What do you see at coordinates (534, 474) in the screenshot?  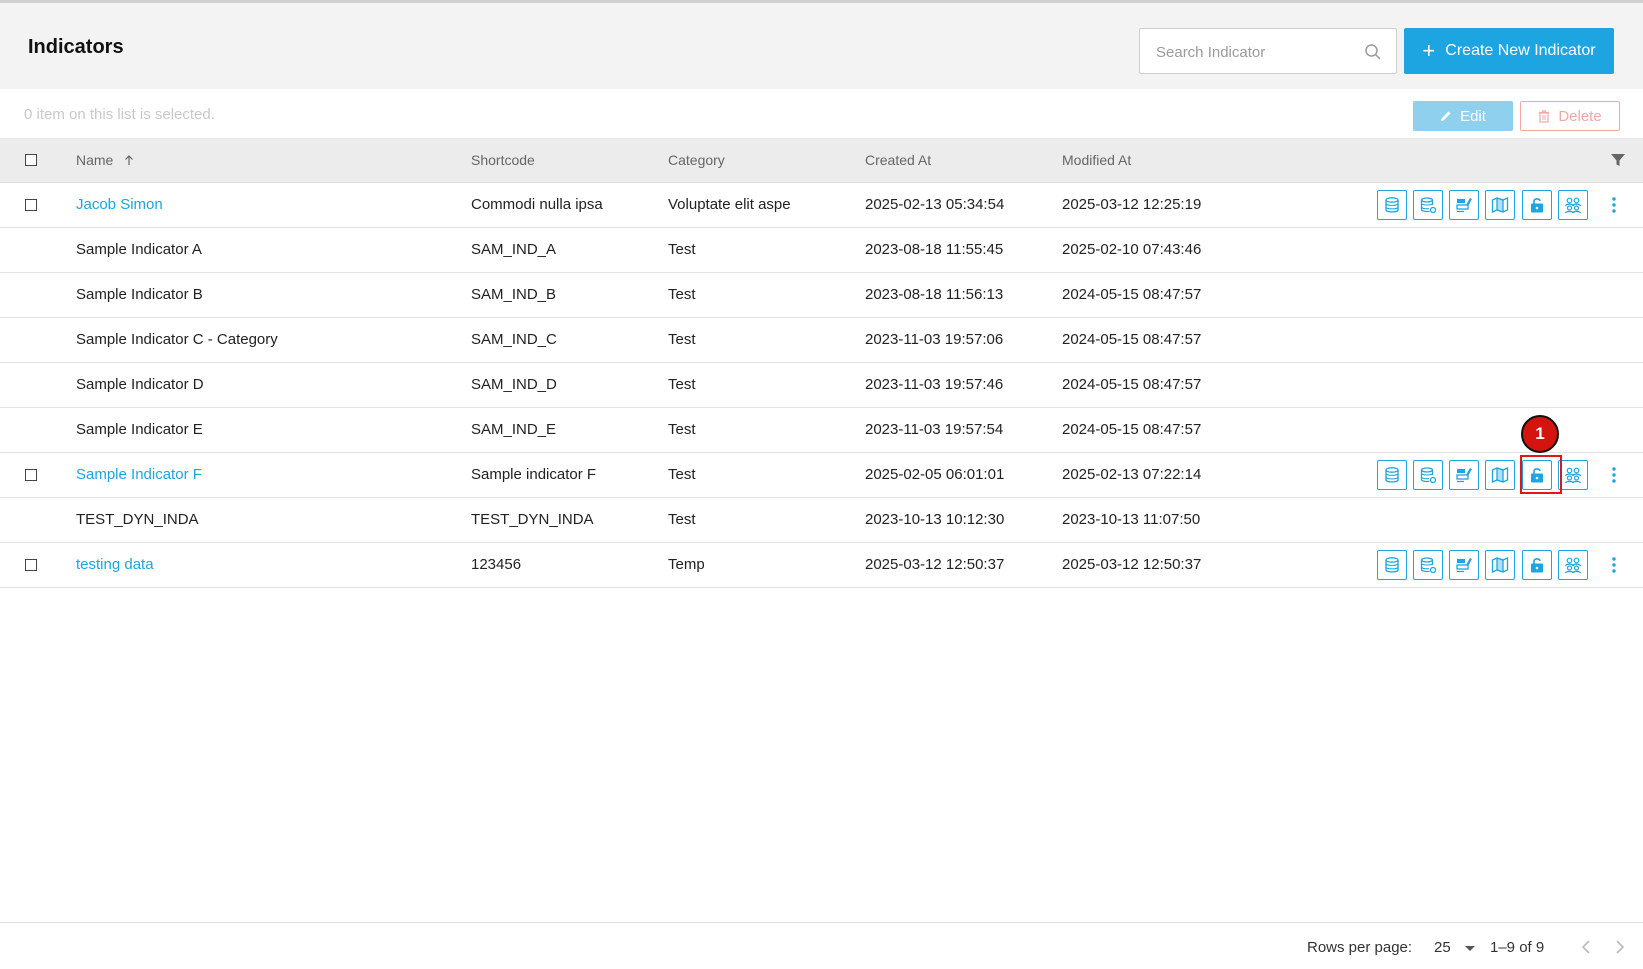 I see `cell-shortcode: Sample indicator F` at bounding box center [534, 474].